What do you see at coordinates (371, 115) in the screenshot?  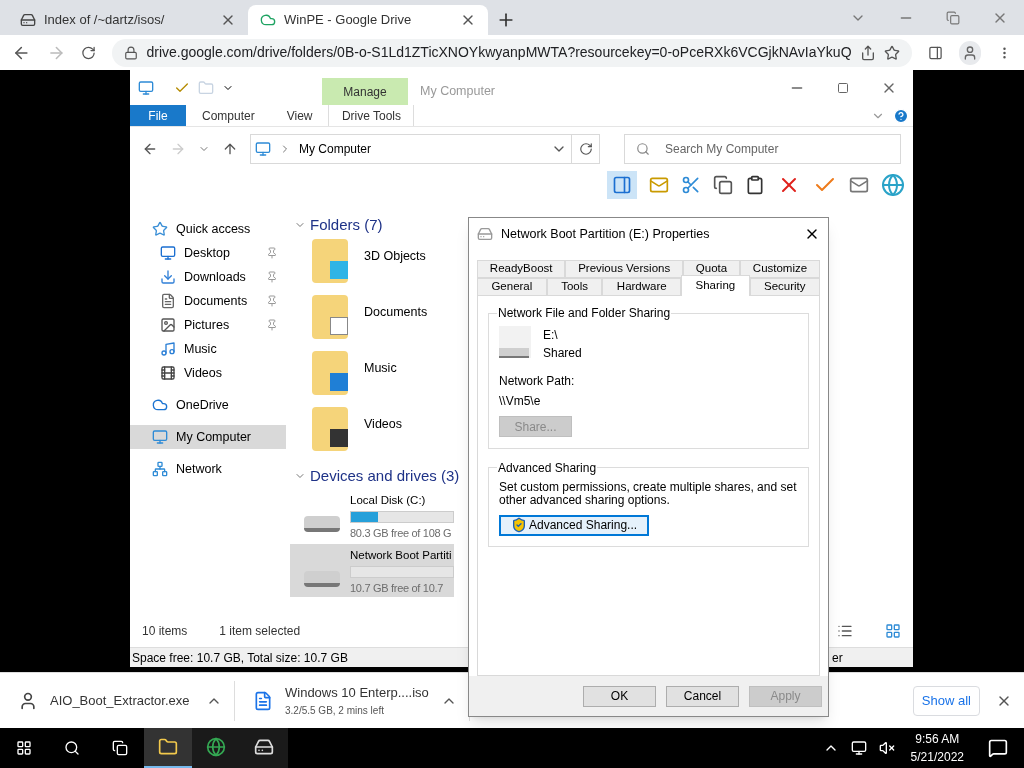 I see `ribbon-tab: Drive Tools` at bounding box center [371, 115].